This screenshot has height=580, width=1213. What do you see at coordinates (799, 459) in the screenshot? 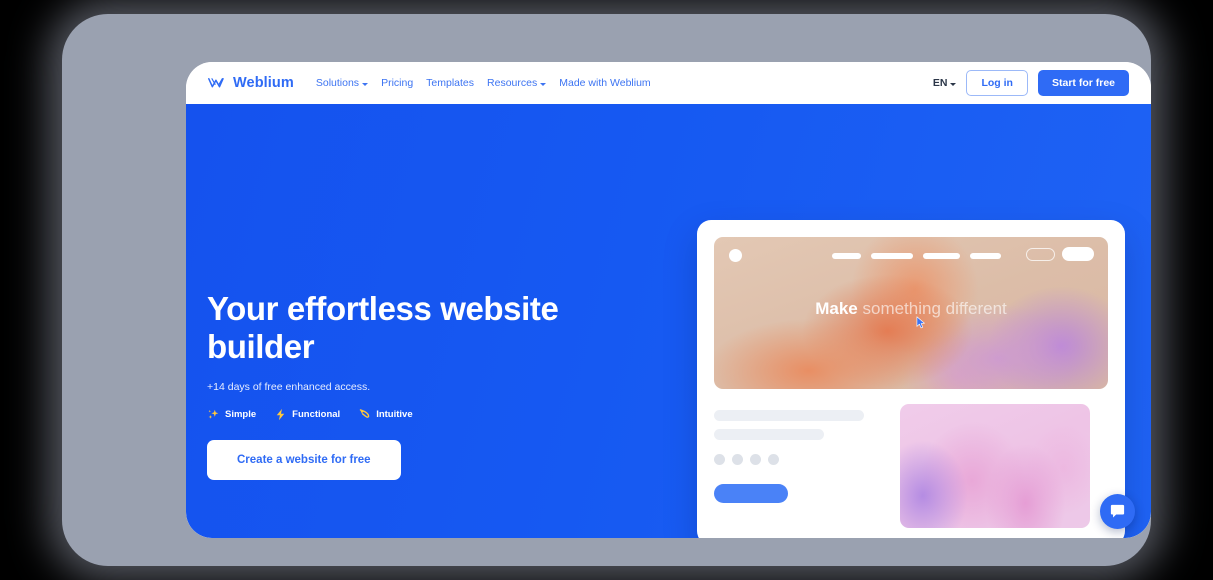
I see `mockup-dot-row` at bounding box center [799, 459].